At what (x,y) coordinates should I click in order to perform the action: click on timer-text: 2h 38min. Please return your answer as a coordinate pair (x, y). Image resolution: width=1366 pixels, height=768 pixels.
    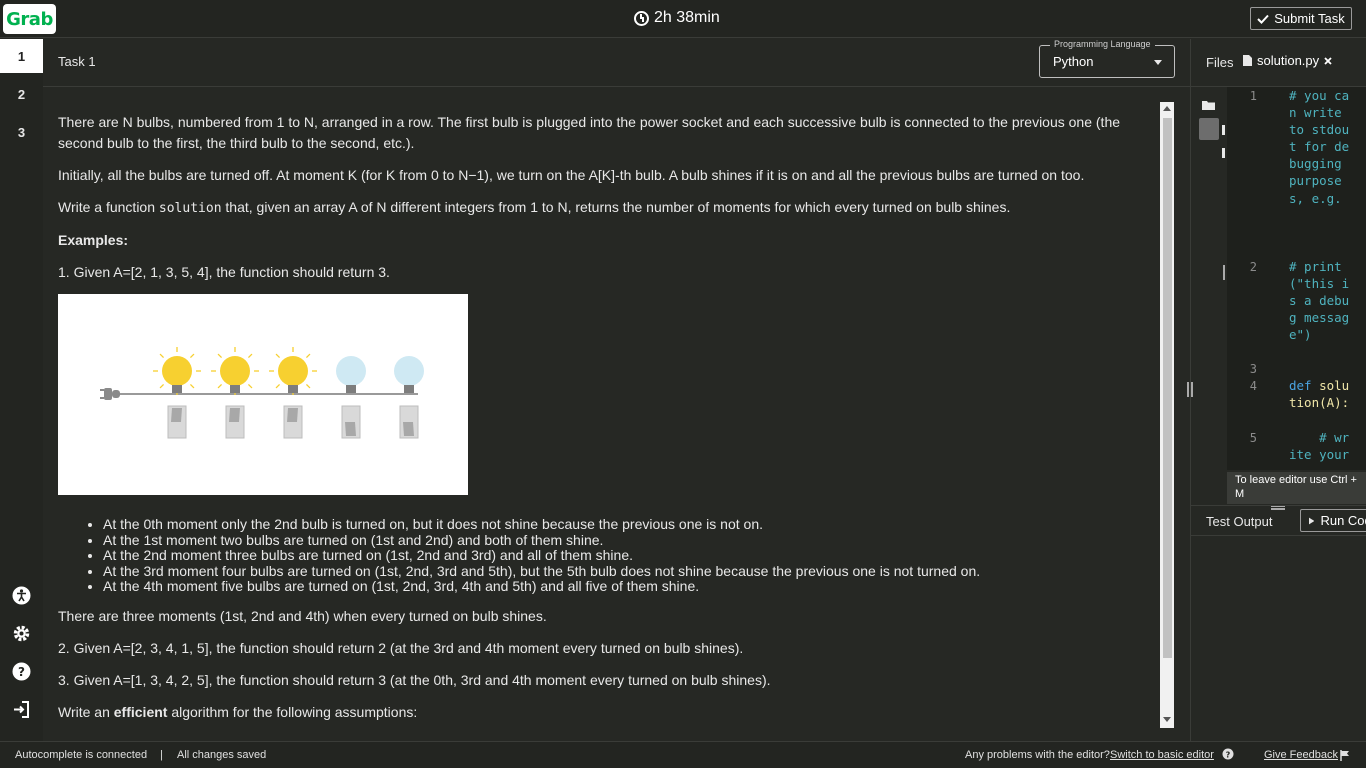
    Looking at the image, I should click on (687, 17).